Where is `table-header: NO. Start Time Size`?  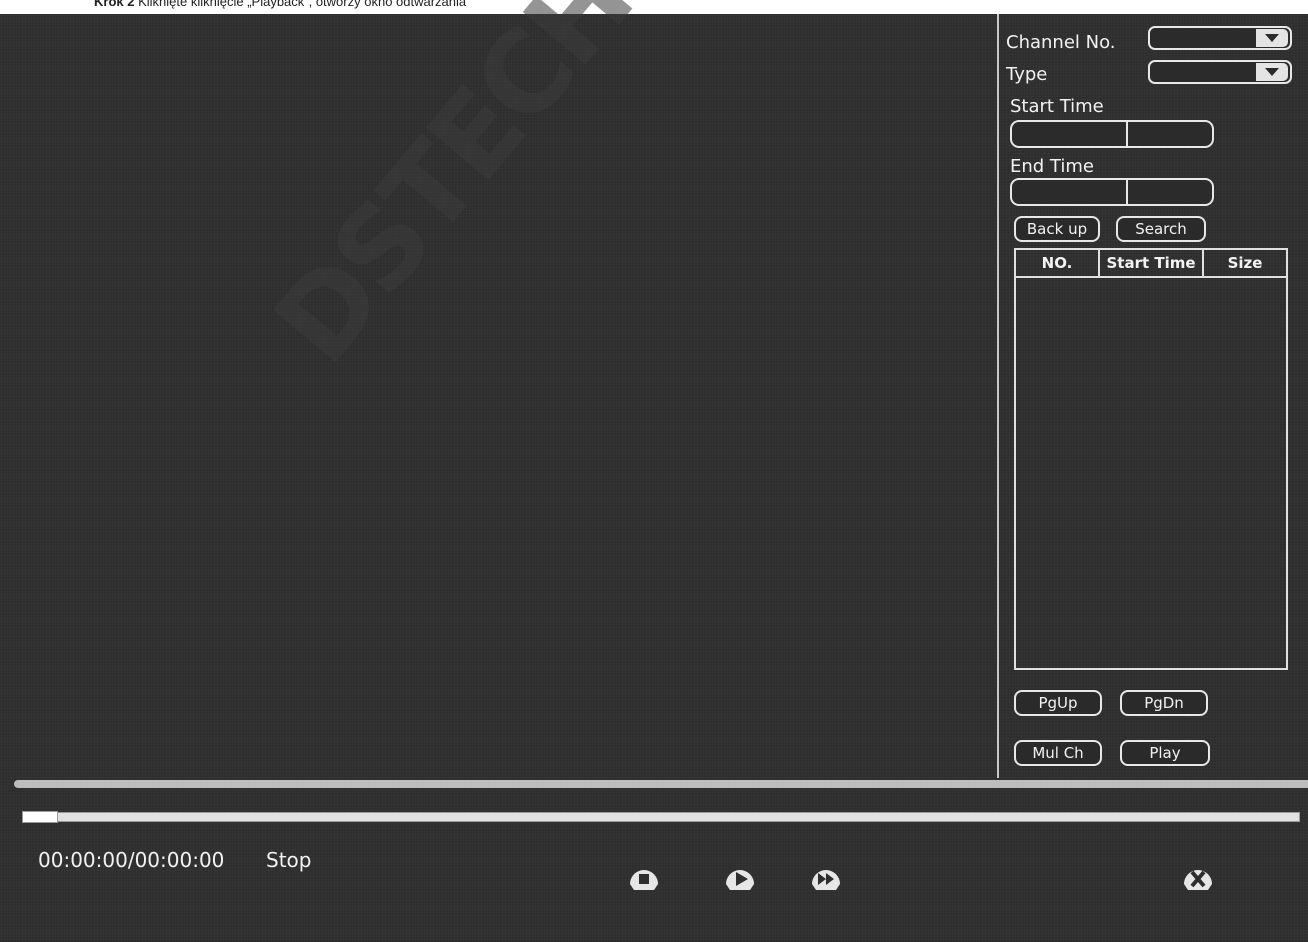
table-header: NO. Start Time Size is located at coordinates (1151, 264).